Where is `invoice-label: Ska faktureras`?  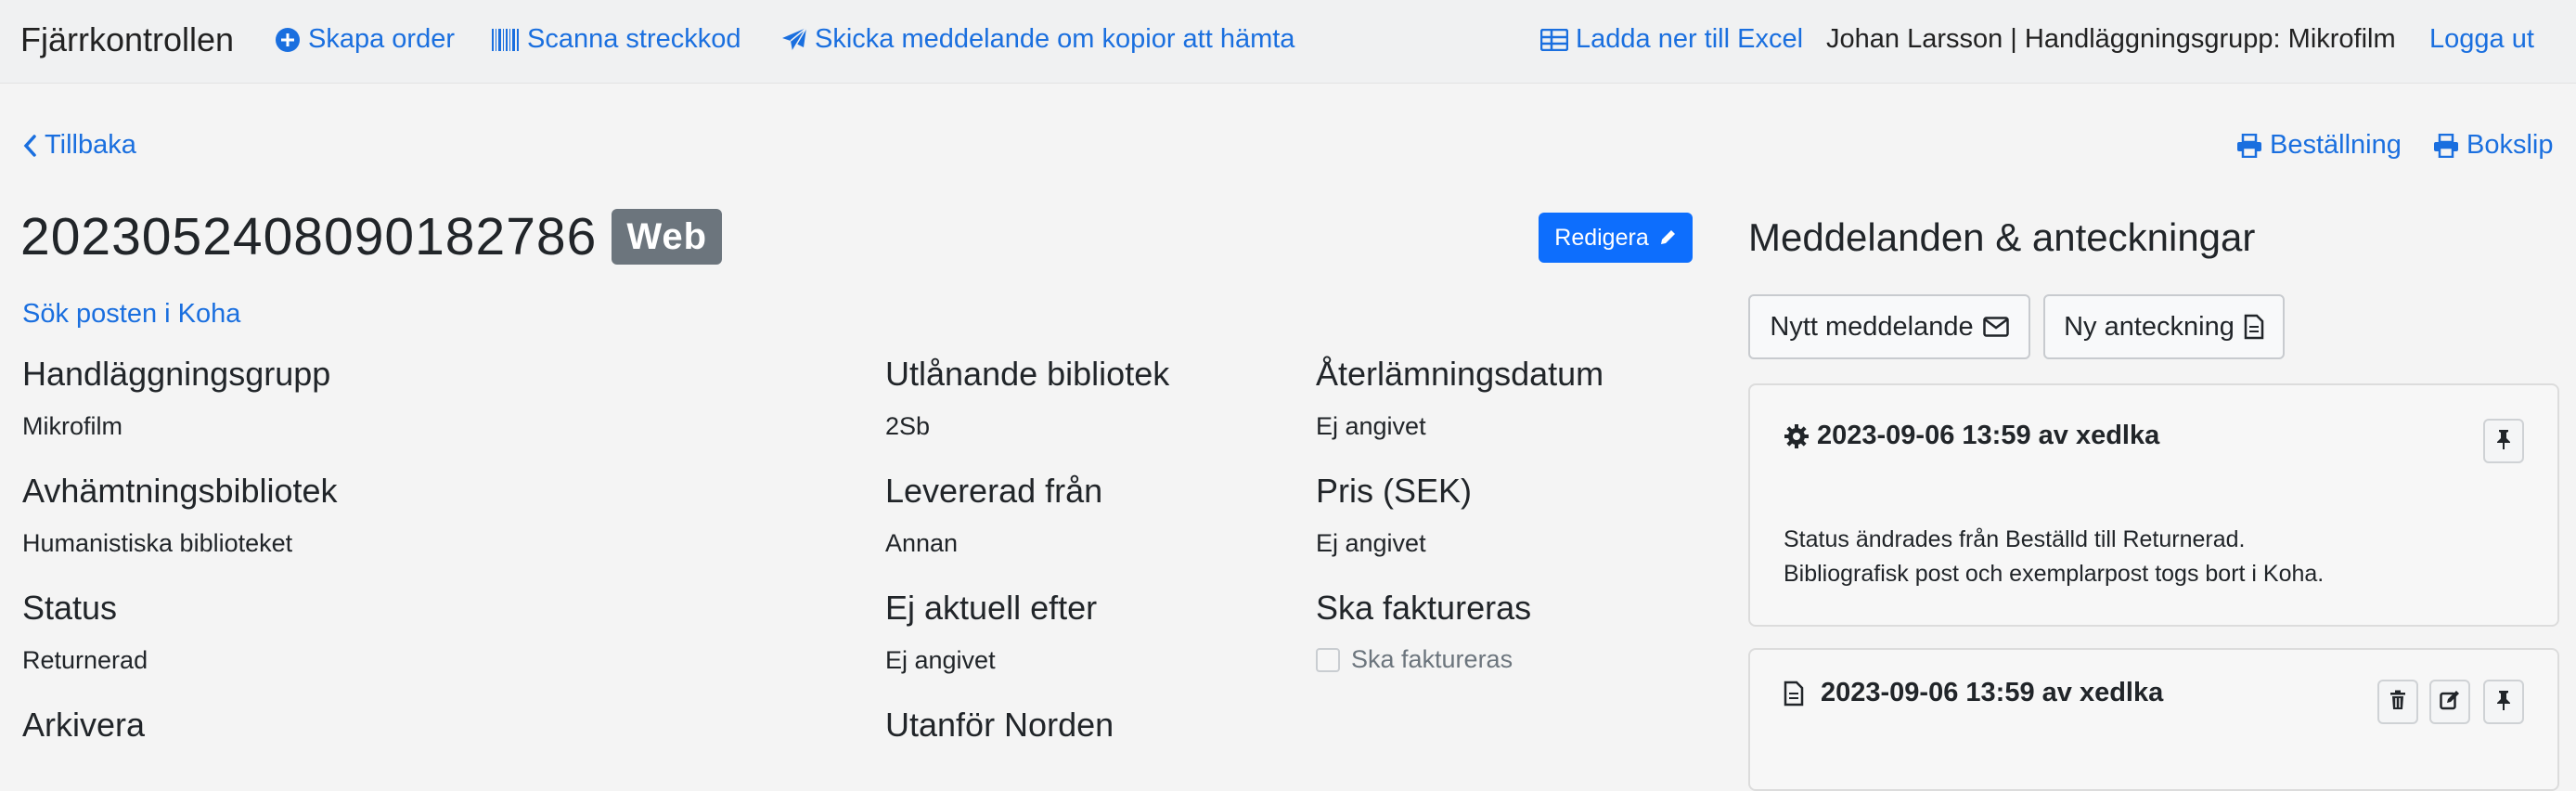 invoice-label: Ska faktureras is located at coordinates (1424, 608).